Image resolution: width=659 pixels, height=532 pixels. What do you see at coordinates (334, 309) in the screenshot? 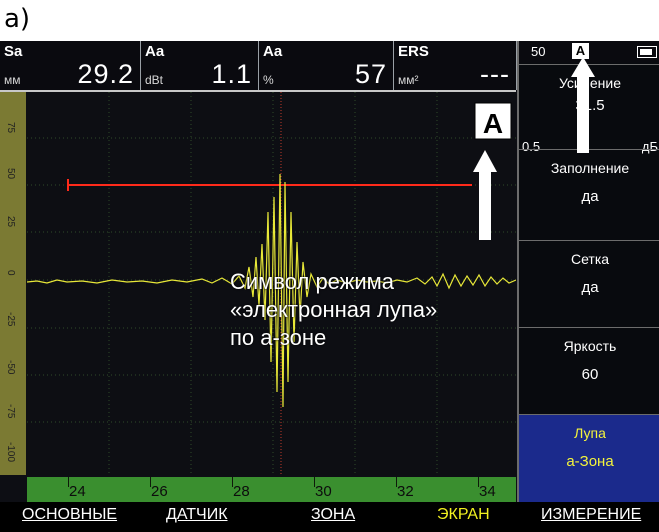
I see `callout-line: «электронная лупа»` at bounding box center [334, 309].